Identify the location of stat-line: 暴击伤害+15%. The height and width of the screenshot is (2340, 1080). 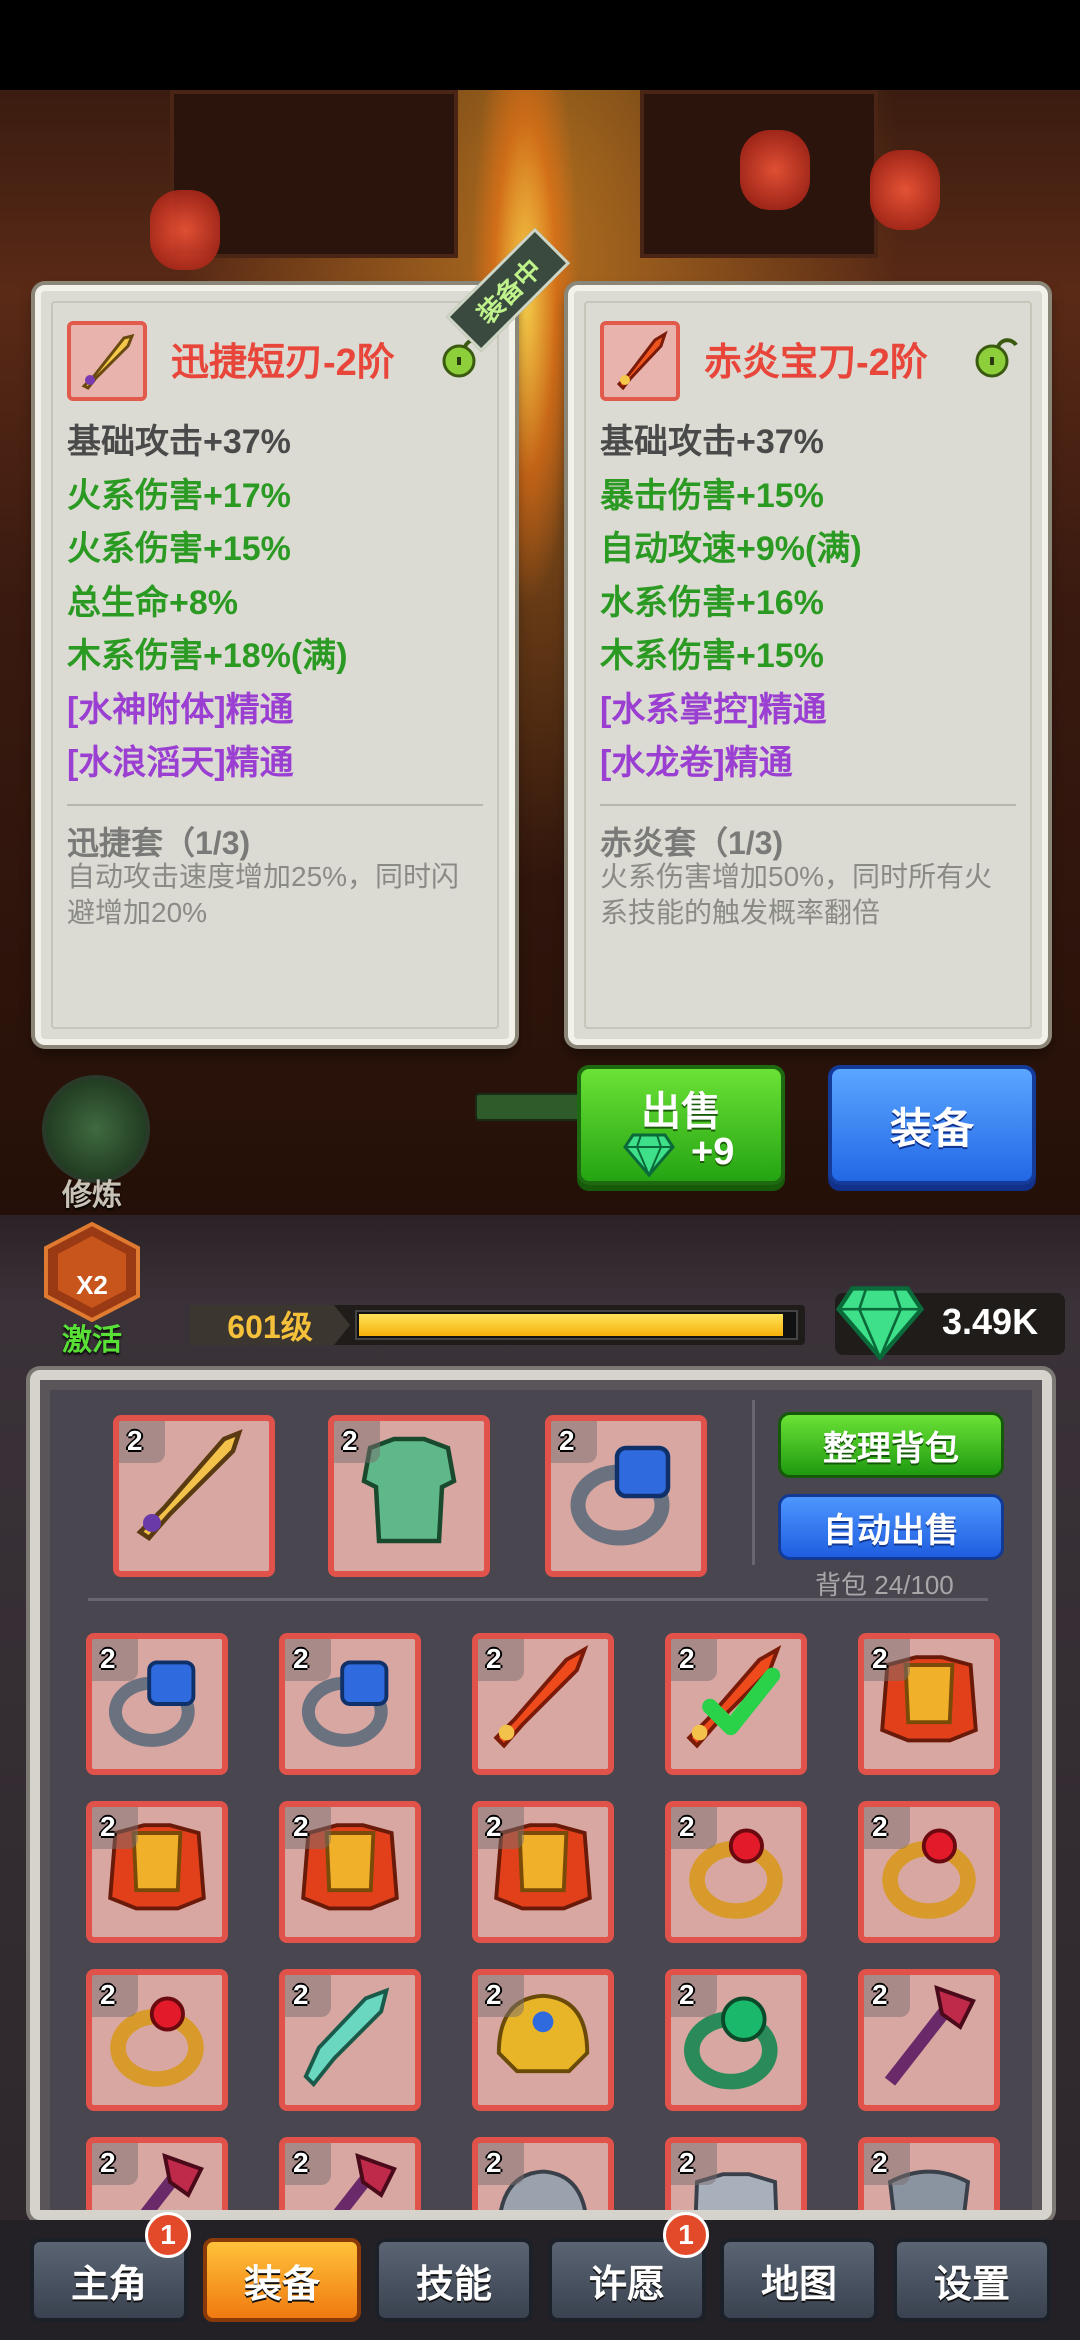
(712, 495).